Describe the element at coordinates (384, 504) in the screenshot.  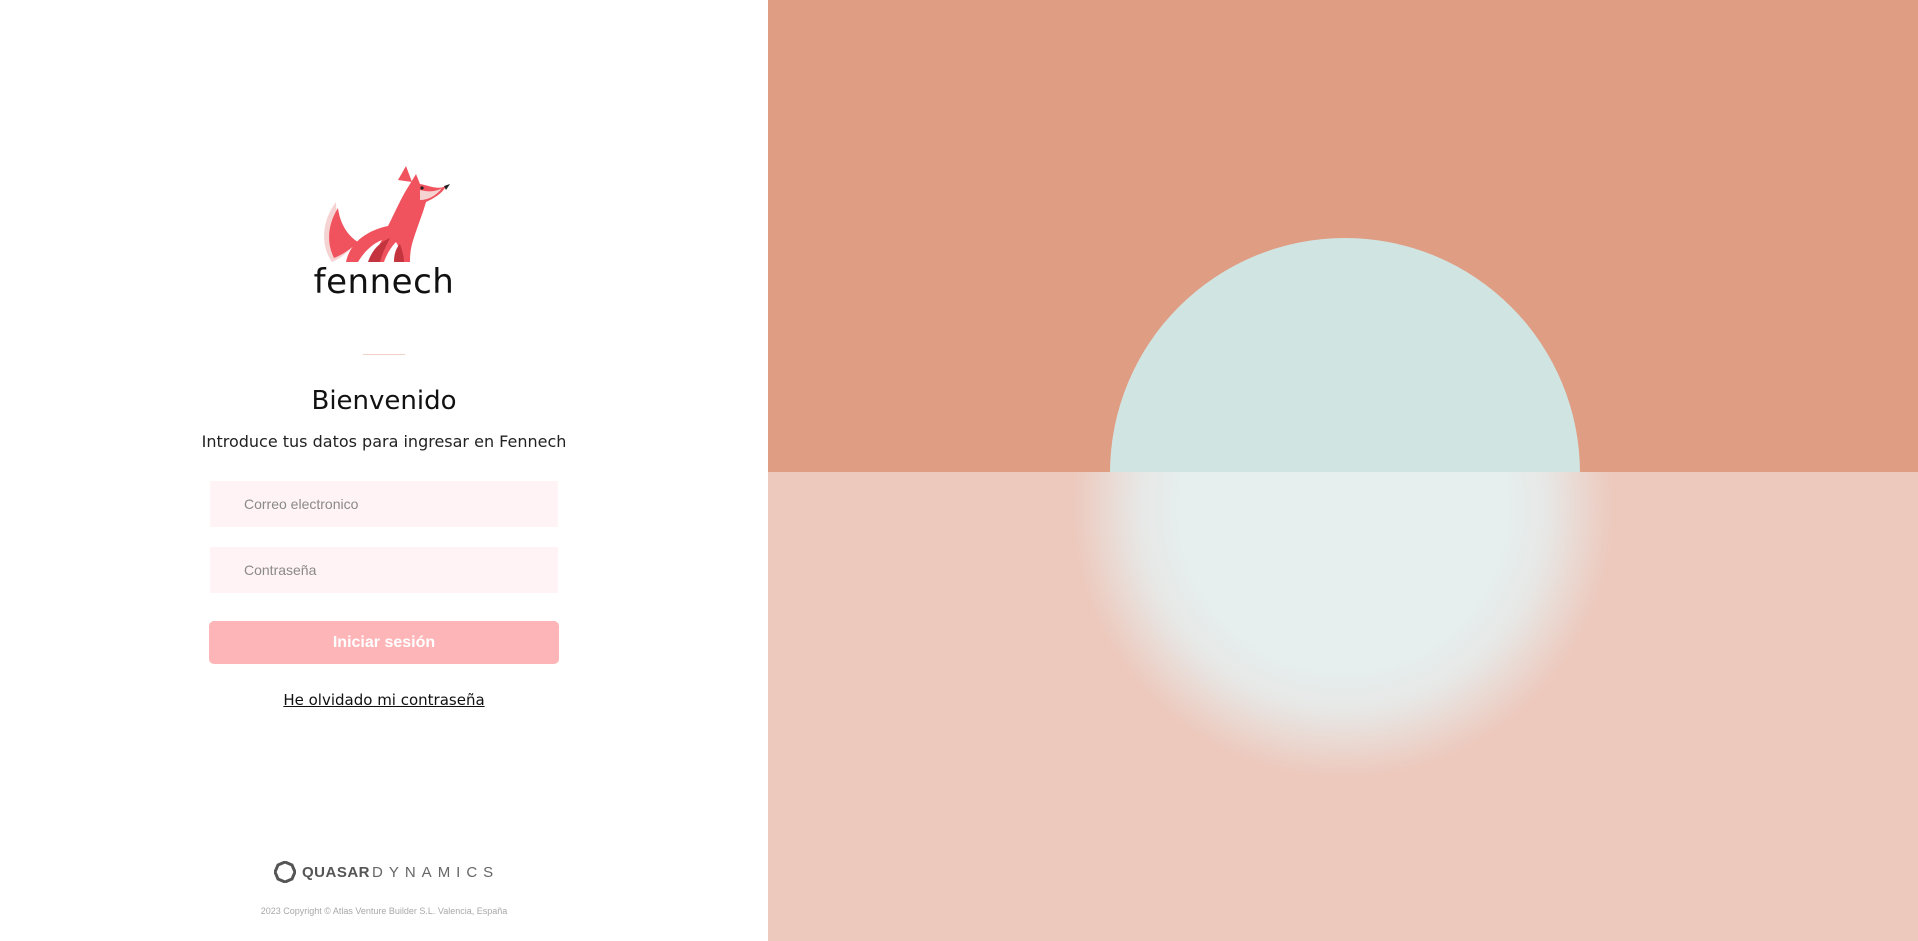
I see `email-field` at that location.